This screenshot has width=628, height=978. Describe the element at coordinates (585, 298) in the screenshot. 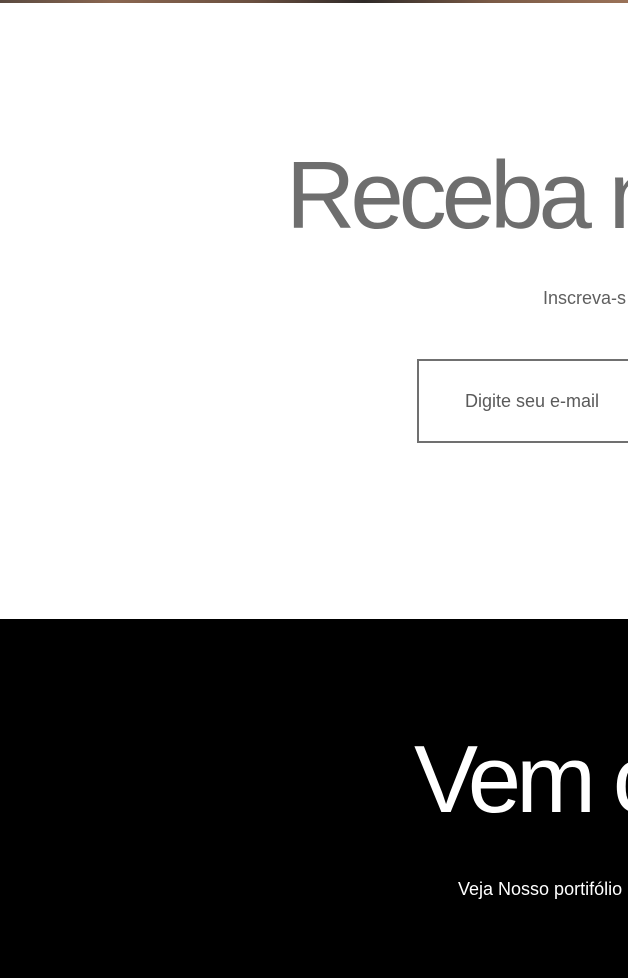

I see `newsletter-subtitle: Inscreva-s` at that location.